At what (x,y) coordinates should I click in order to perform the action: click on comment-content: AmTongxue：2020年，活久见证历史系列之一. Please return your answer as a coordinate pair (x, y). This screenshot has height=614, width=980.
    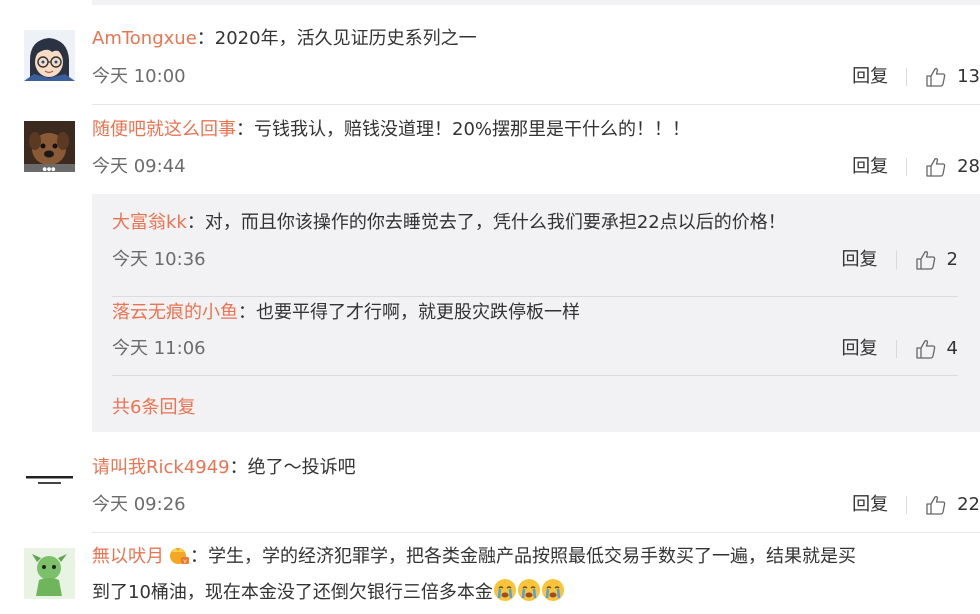
    Looking at the image, I should click on (536, 39).